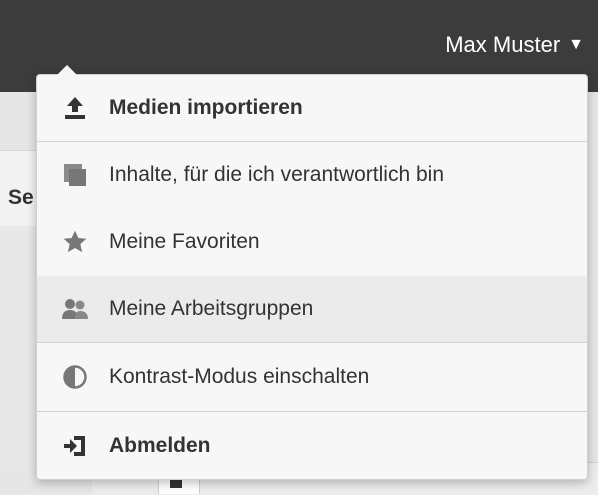  Describe the element at coordinates (277, 174) in the screenshot. I see `menu-item-label: Inhalte, für die ich verantwortlich bin` at that location.